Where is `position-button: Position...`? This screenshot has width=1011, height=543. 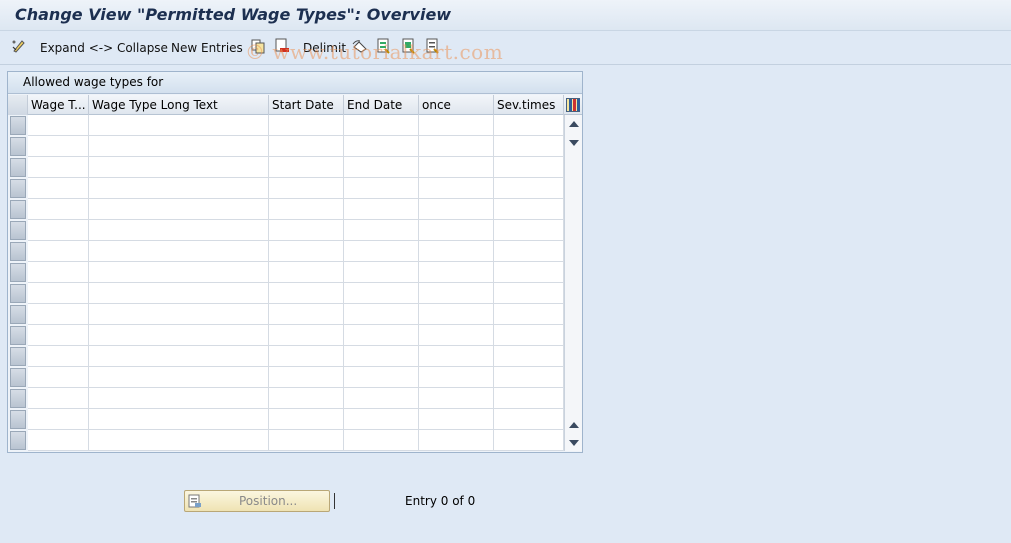 position-button: Position... is located at coordinates (257, 501).